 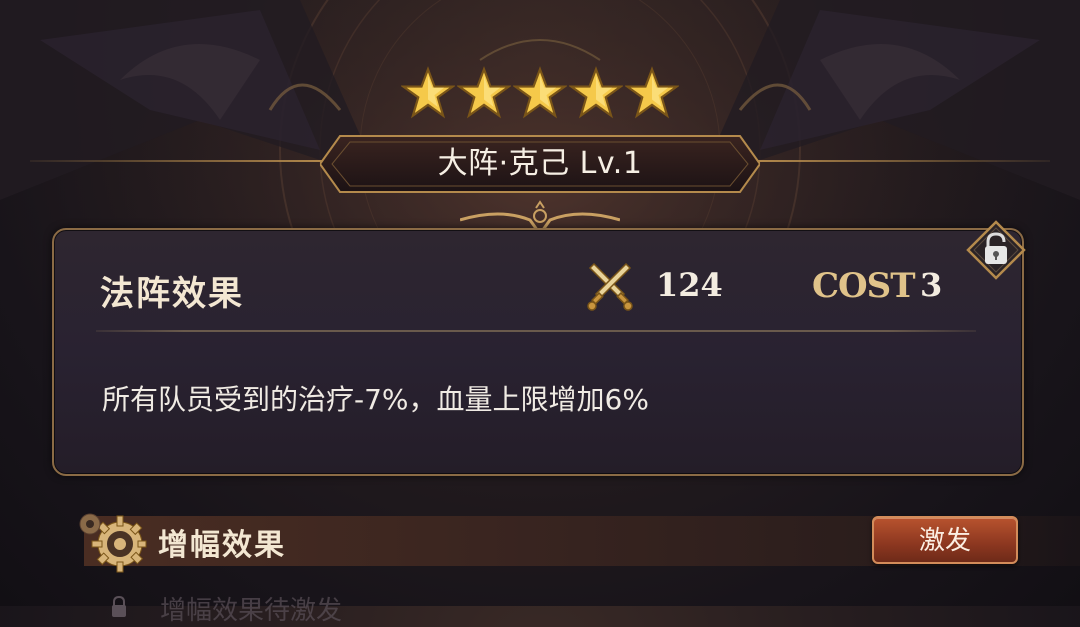 I want to click on crossed-swords-icon, so click(x=610, y=286).